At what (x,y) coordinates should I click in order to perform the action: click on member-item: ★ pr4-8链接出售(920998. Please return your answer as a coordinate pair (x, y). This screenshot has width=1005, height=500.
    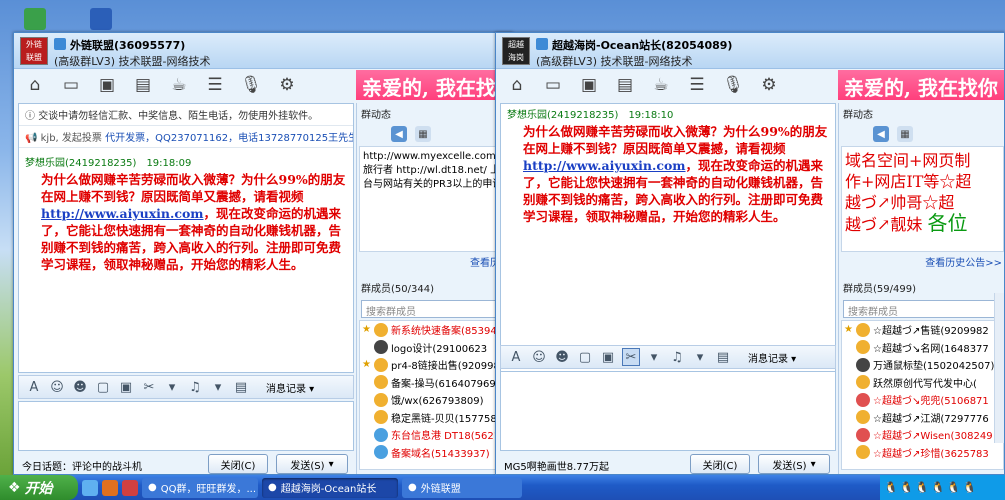
    Looking at the image, I should click on (435, 365).